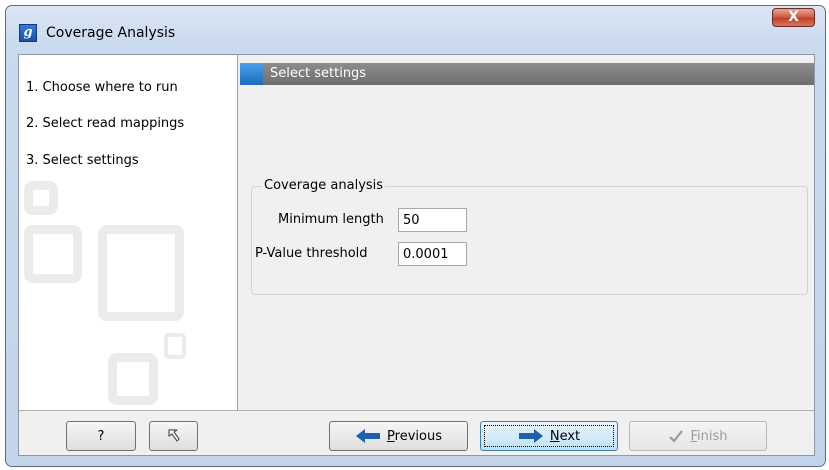 Image resolution: width=829 pixels, height=470 pixels. I want to click on p-value-threshold-input, so click(432, 254).